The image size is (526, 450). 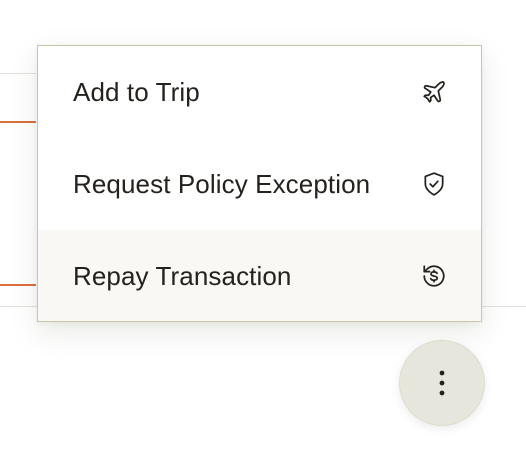 What do you see at coordinates (18, 73) in the screenshot?
I see `background-divider` at bounding box center [18, 73].